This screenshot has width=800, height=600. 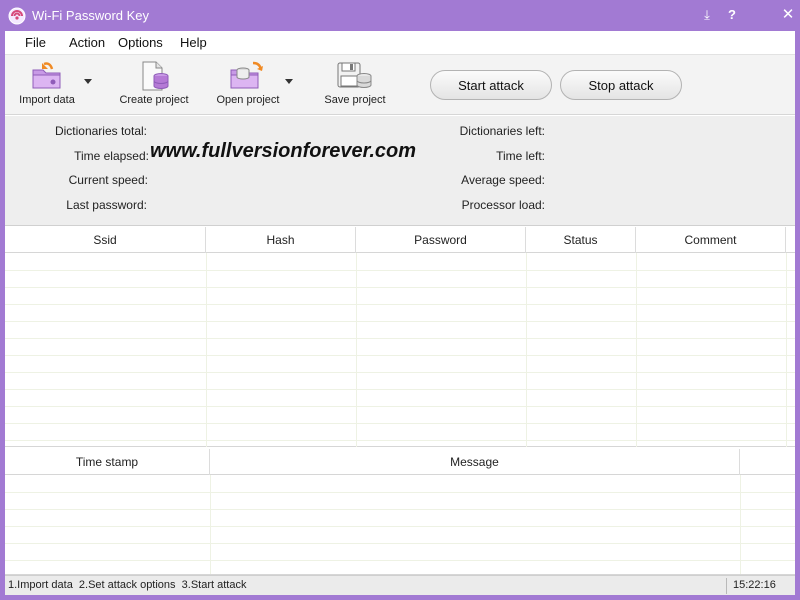 What do you see at coordinates (91, 15) in the screenshot?
I see `window-title: Wi-Fi Password Key` at bounding box center [91, 15].